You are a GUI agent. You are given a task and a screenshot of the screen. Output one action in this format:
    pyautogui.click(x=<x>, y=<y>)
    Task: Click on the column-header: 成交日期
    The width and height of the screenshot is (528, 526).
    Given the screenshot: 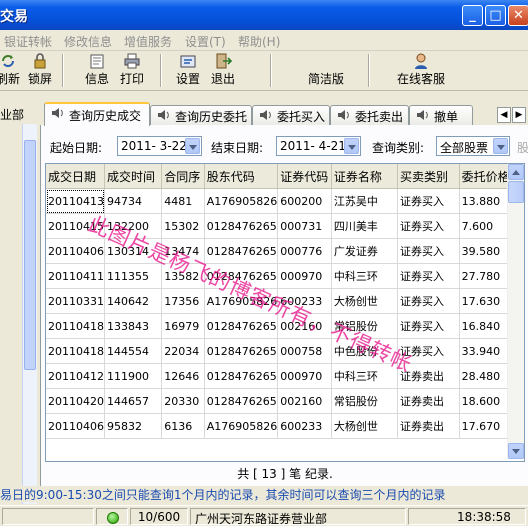 What is the action you would take?
    pyautogui.click(x=75, y=176)
    